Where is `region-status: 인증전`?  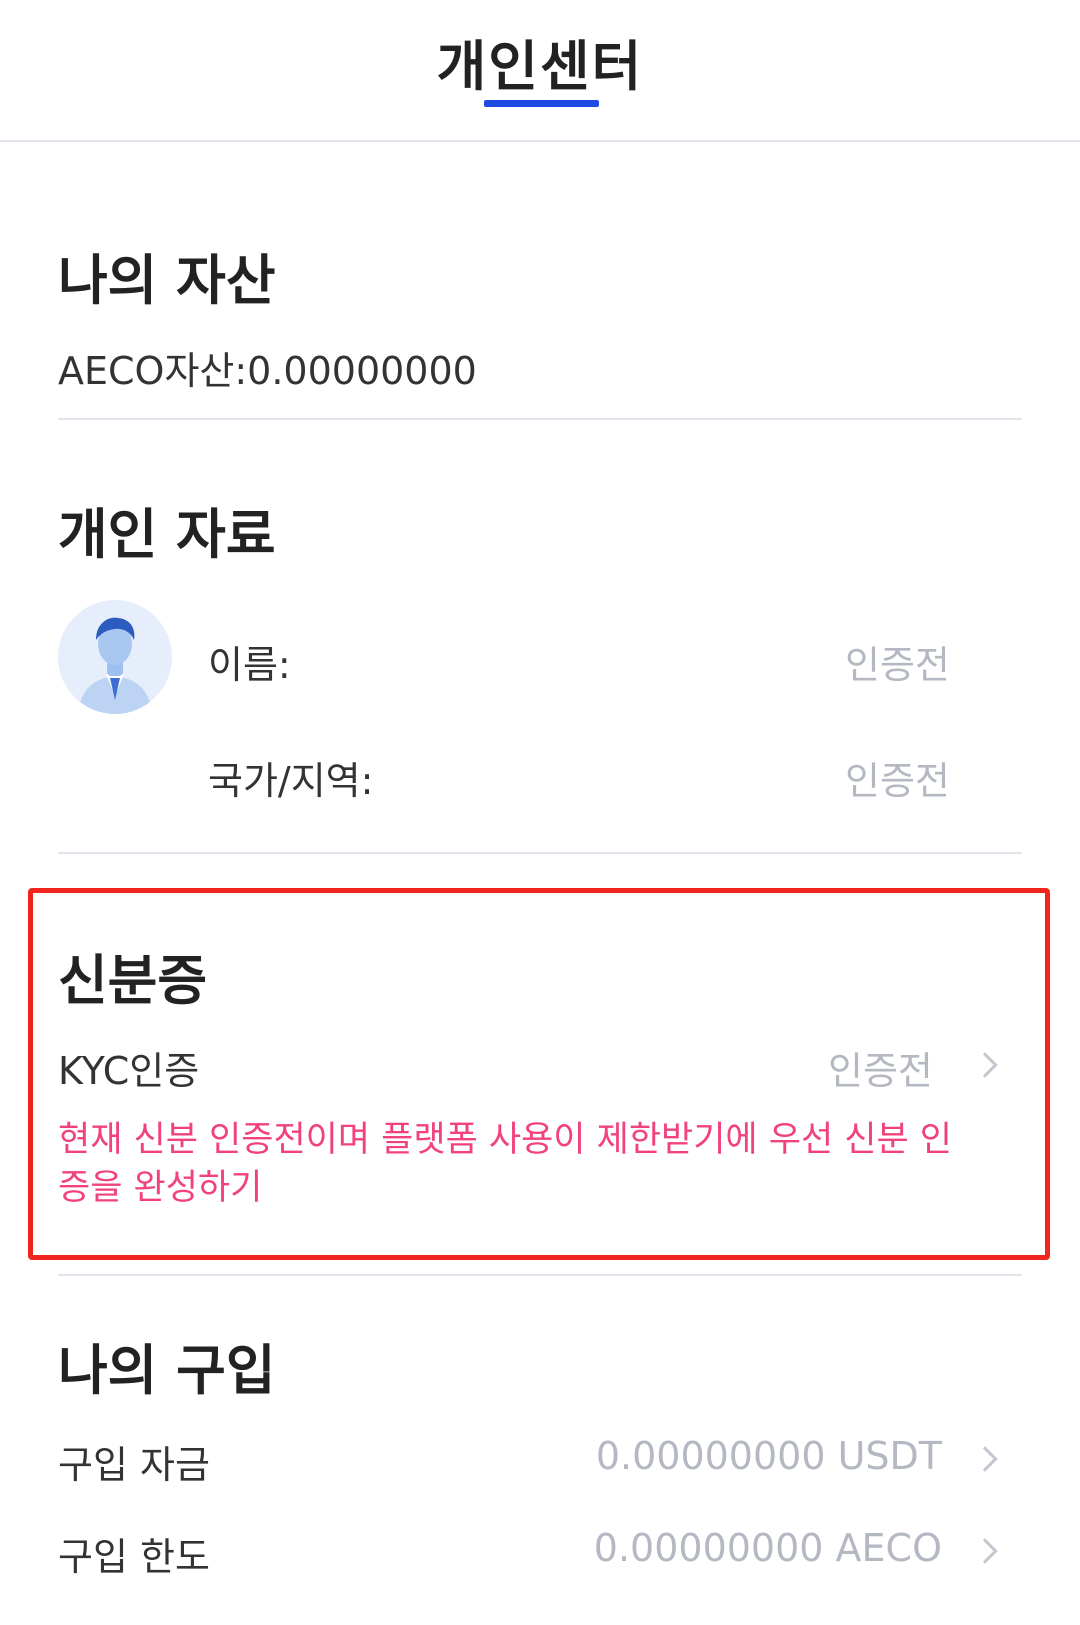 region-status: 인증전 is located at coordinates (897, 781).